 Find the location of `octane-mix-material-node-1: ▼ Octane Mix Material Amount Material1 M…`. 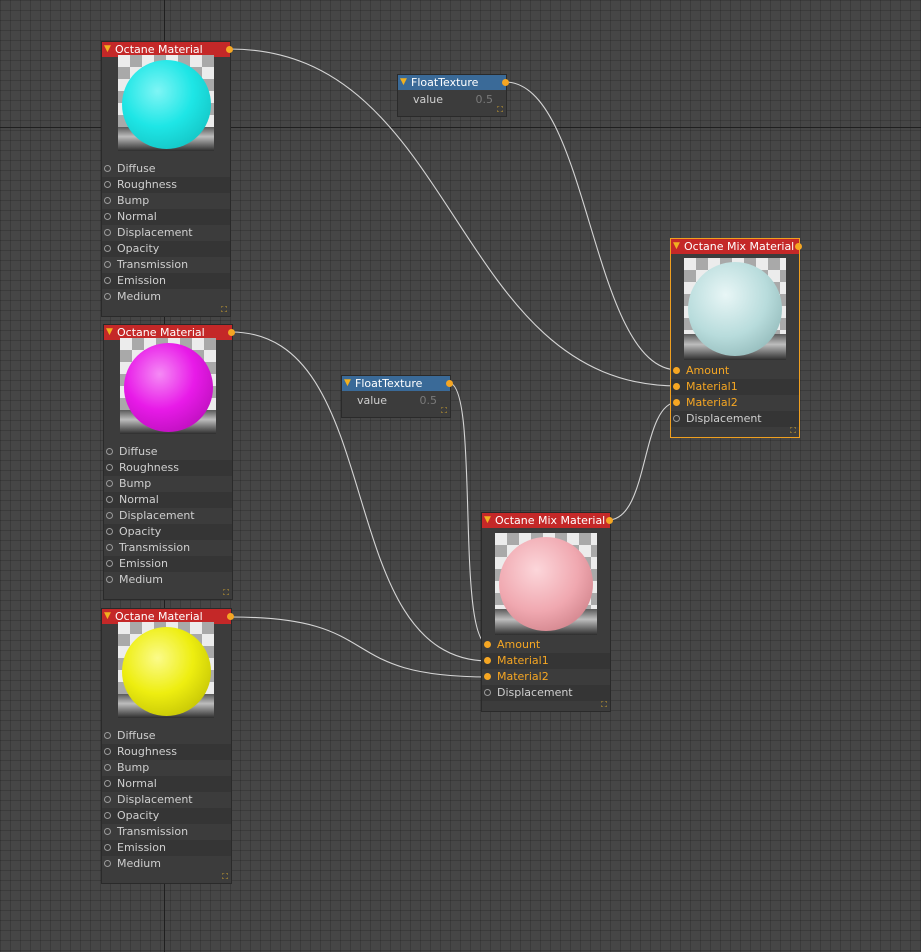

octane-mix-material-node-1: ▼ Octane Mix Material Amount Material1 M… is located at coordinates (736, 338).